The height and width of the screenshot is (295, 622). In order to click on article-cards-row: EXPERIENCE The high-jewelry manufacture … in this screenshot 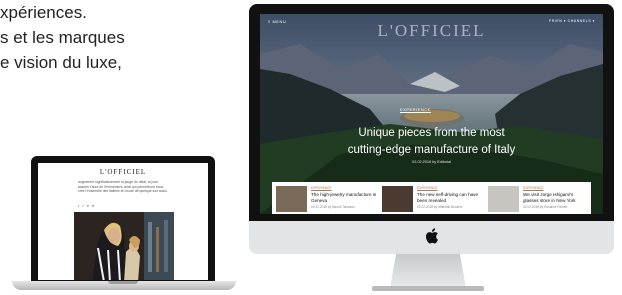, I will do `click(431, 198)`.